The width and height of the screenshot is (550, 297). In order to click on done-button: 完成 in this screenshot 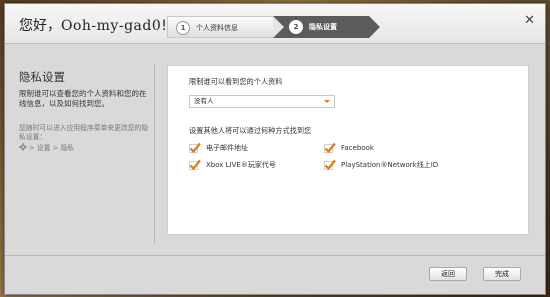, I will do `click(502, 274)`.